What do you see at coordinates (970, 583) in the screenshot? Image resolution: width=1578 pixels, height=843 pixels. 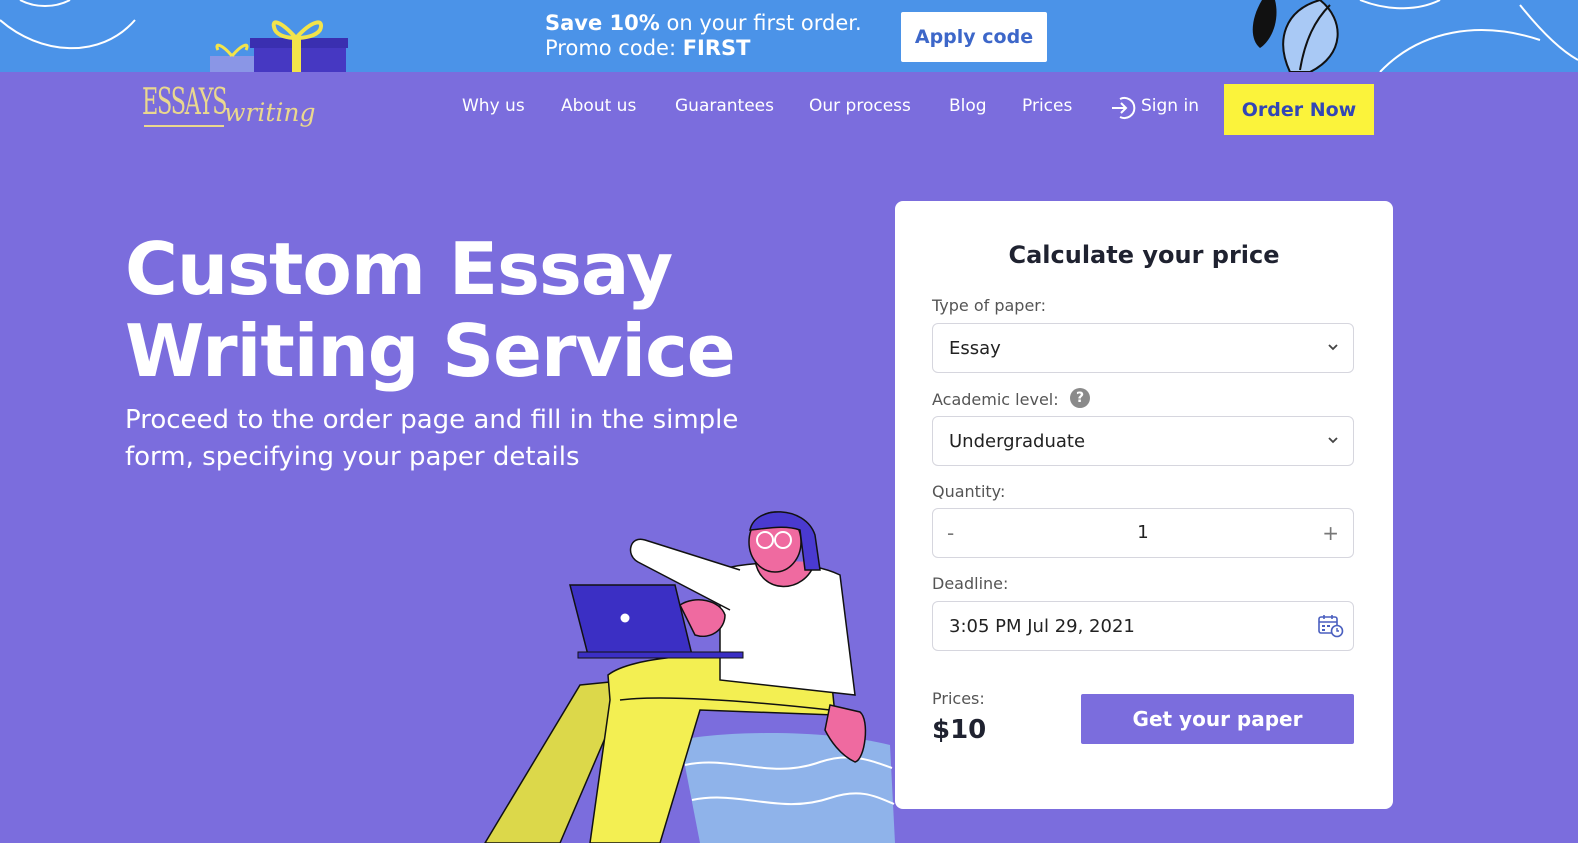 I see `deadline-label: Deadline:` at bounding box center [970, 583].